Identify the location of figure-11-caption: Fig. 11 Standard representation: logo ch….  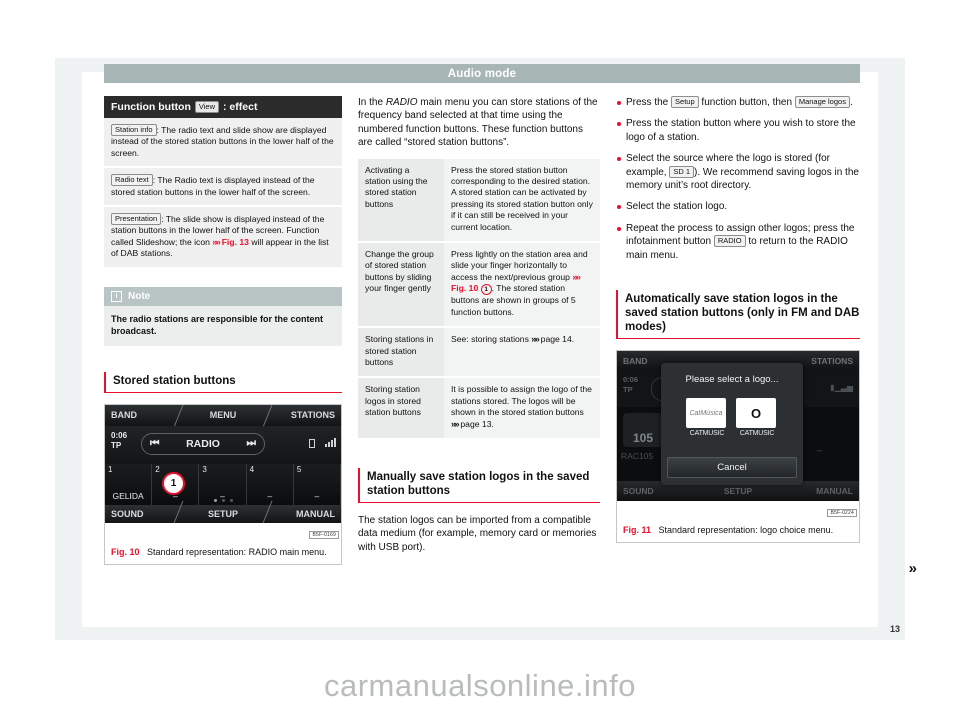
(738, 530).